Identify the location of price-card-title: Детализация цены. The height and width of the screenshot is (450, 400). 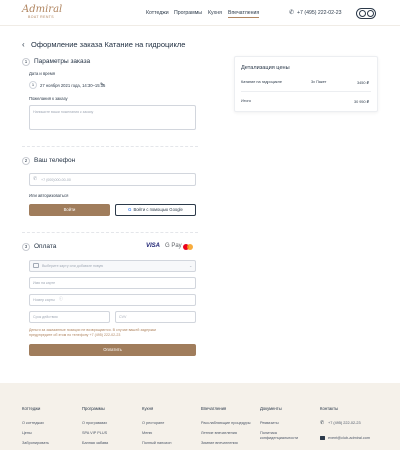
(265, 68).